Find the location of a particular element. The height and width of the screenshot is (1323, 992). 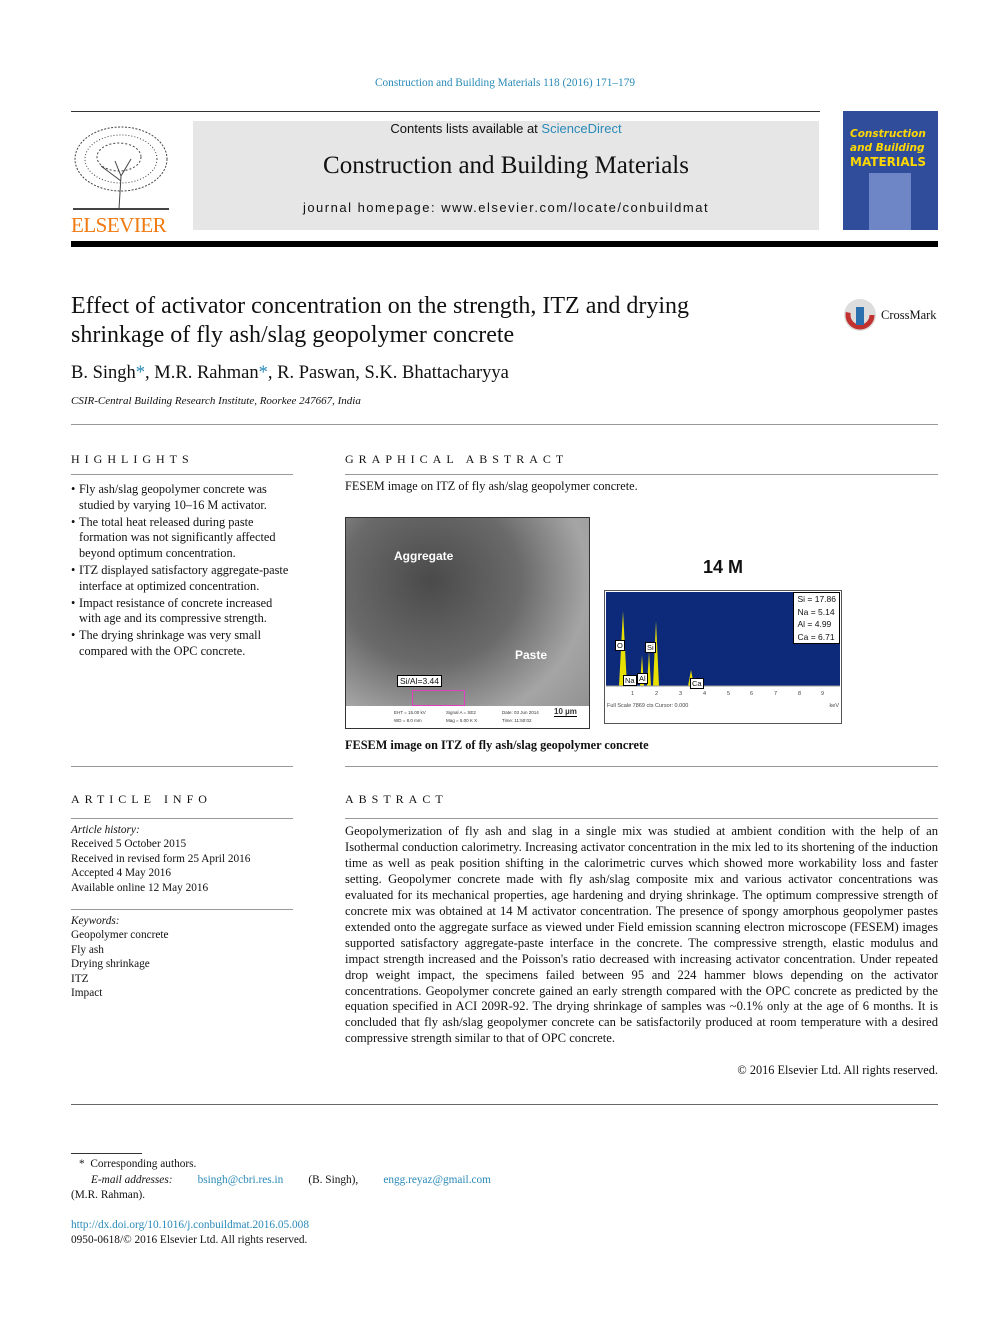

keyword: Drying shrinkage is located at coordinates (110, 964).